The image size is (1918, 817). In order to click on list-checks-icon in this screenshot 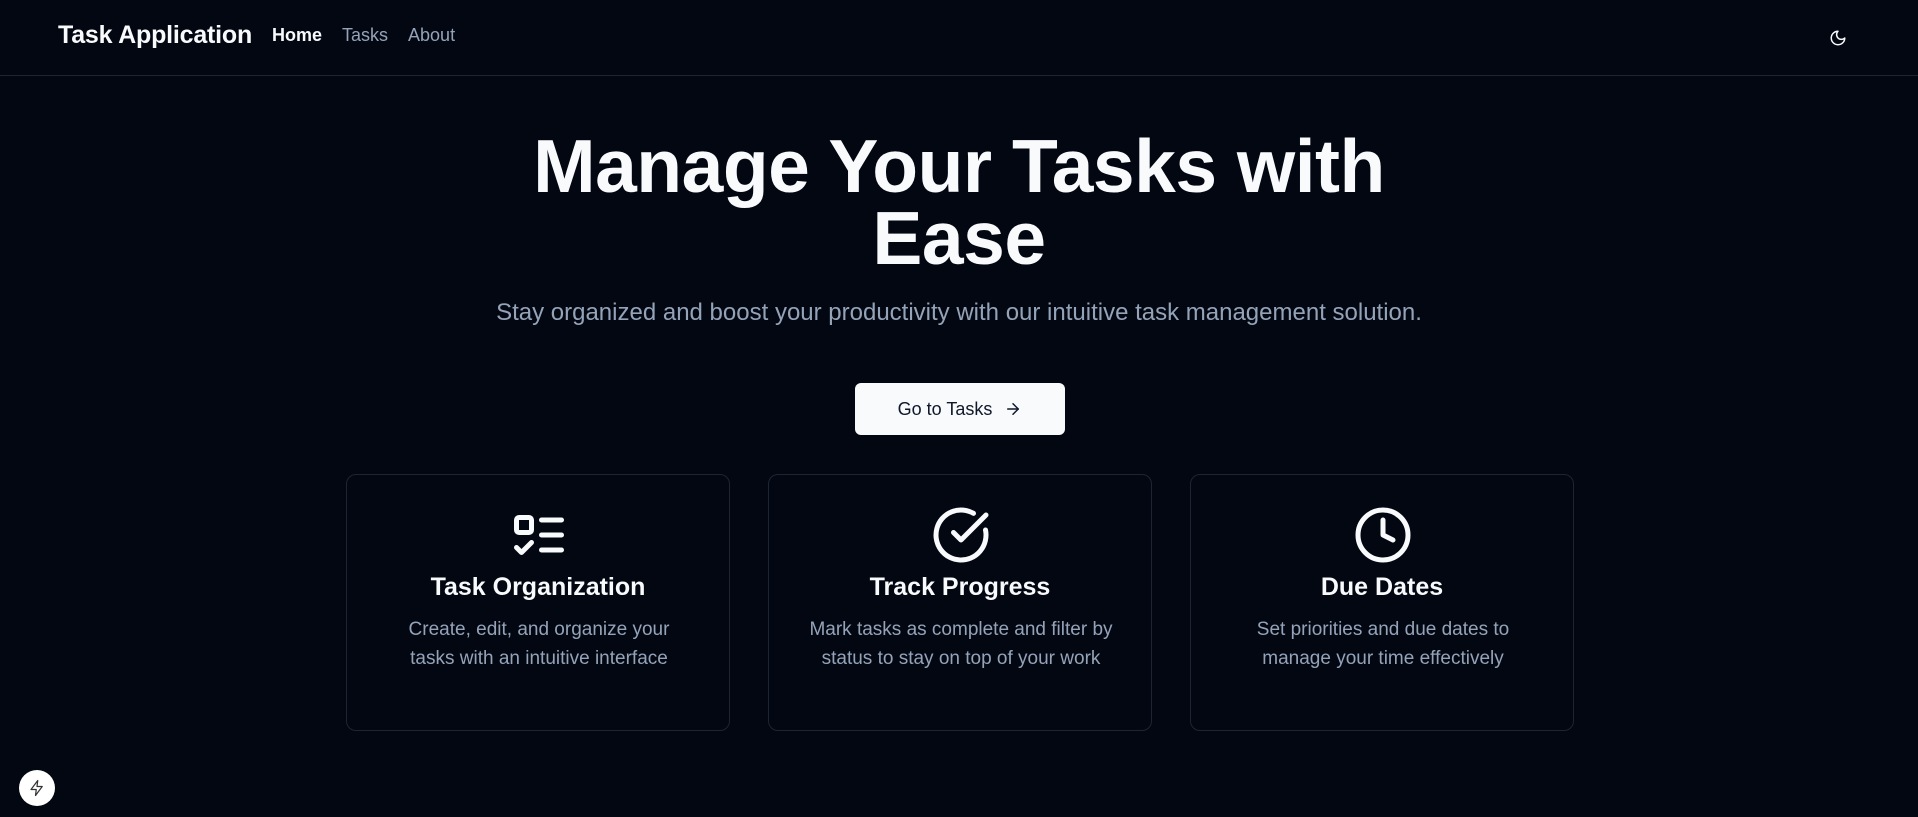, I will do `click(539, 535)`.